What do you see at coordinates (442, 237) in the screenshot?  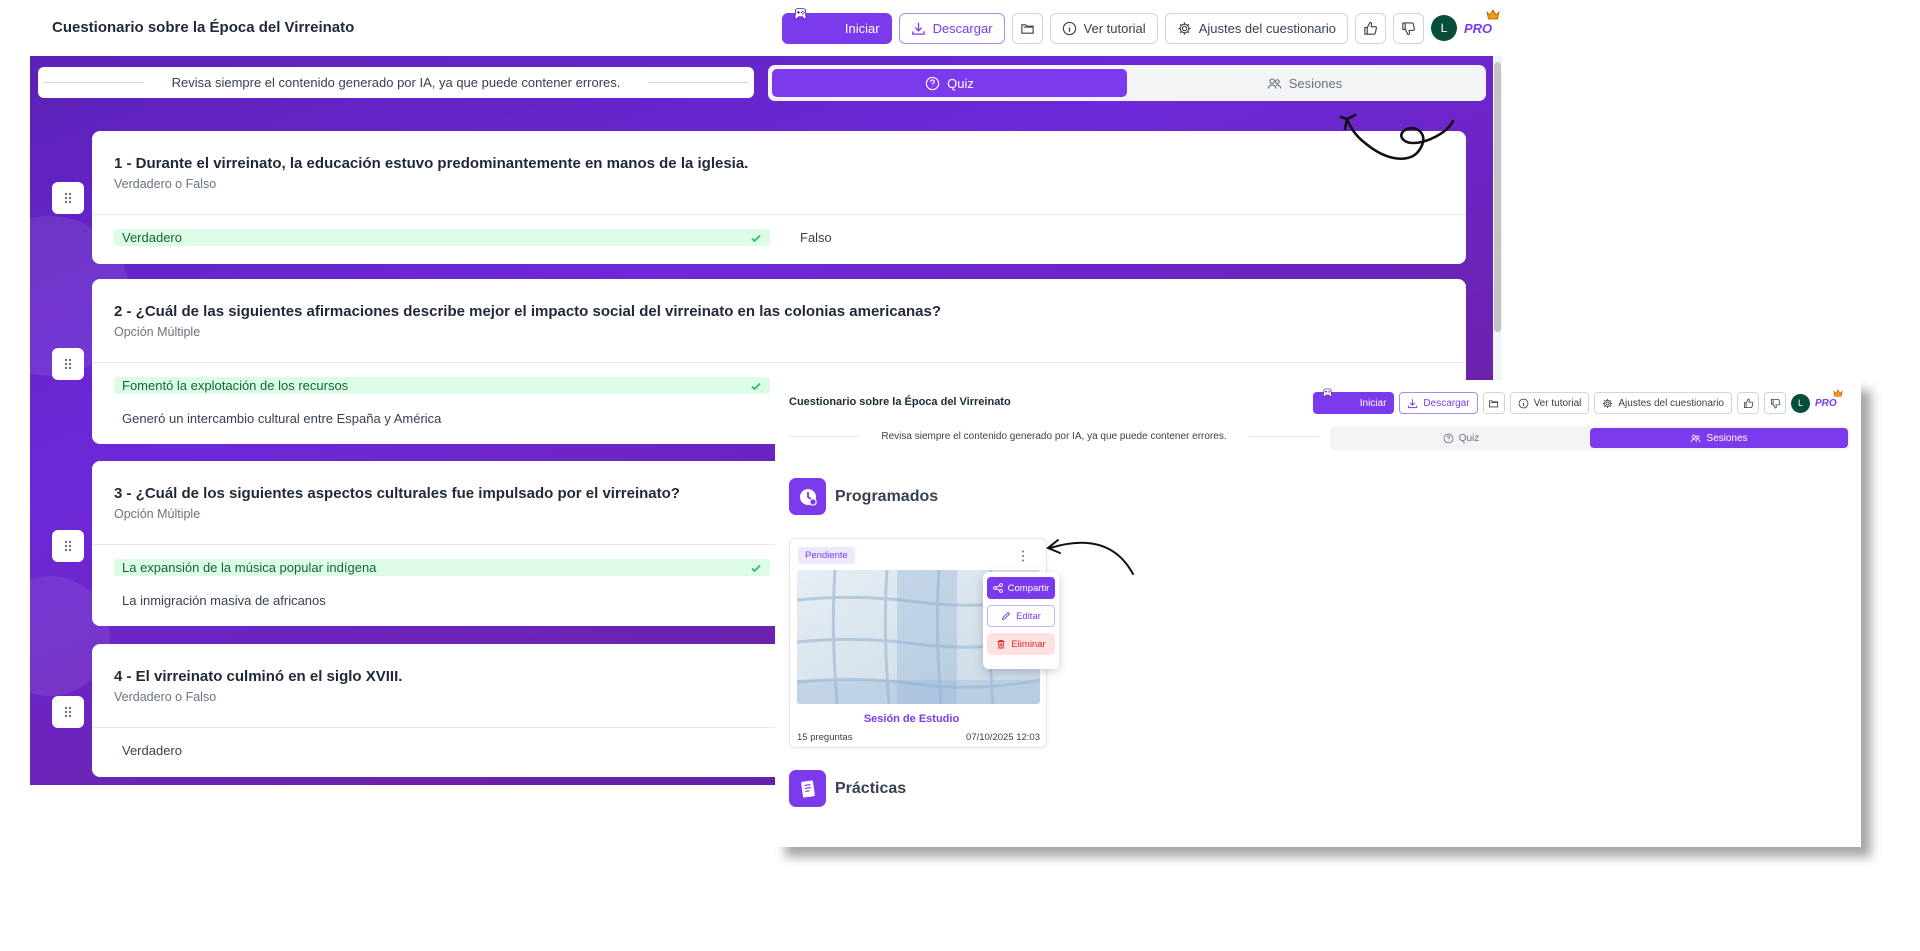 I see `answer-option-correct: Verdadero` at bounding box center [442, 237].